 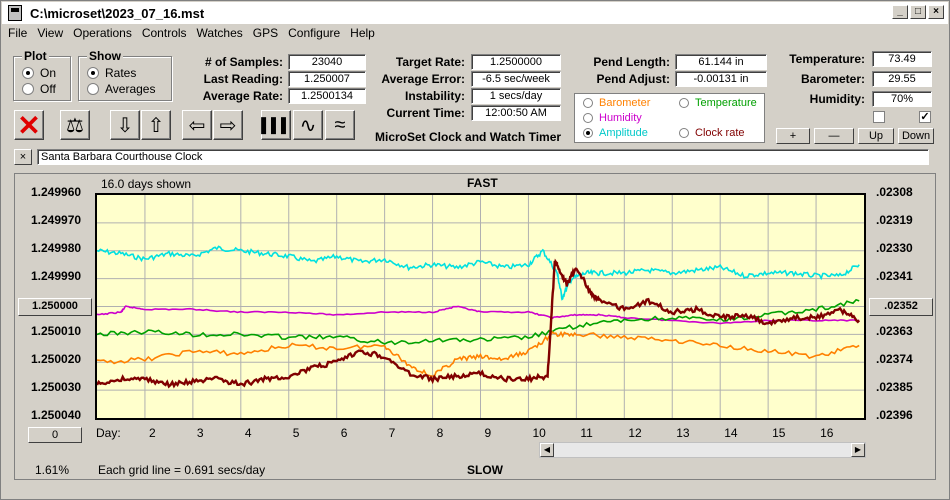 I want to click on checkbox-left, so click(x=879, y=117).